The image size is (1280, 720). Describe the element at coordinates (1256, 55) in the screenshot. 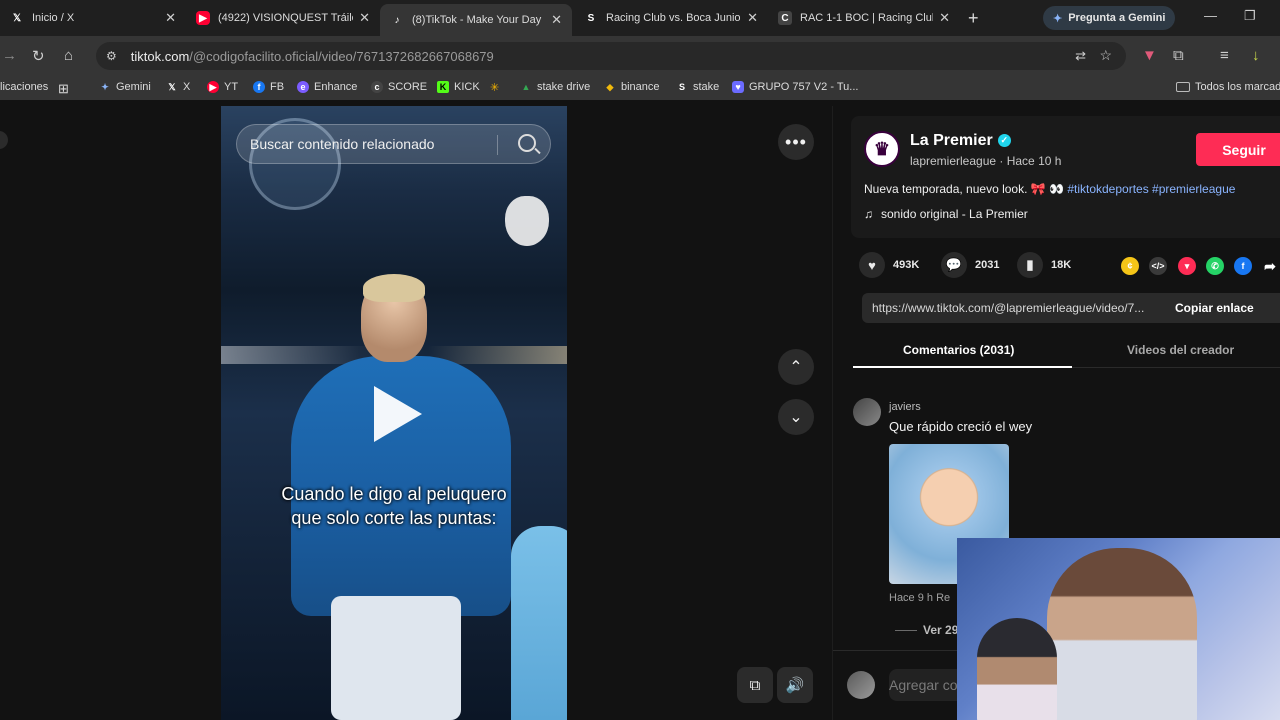

I see `download-icon: ↓` at that location.